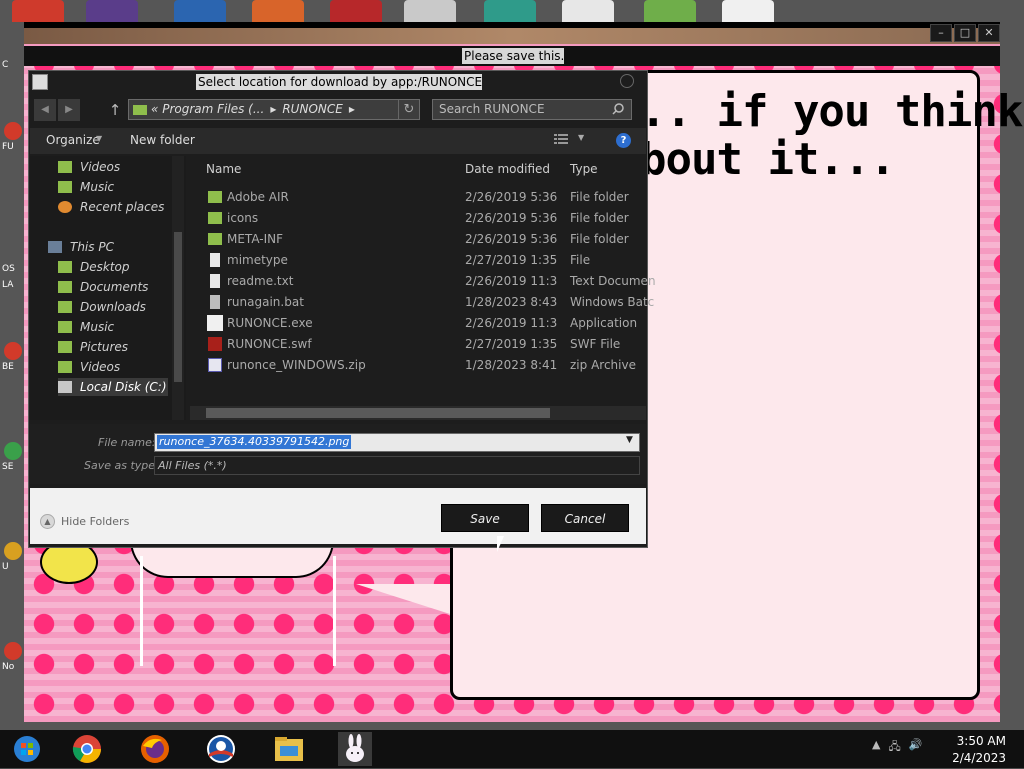  I want to click on start-button, so click(27, 749).